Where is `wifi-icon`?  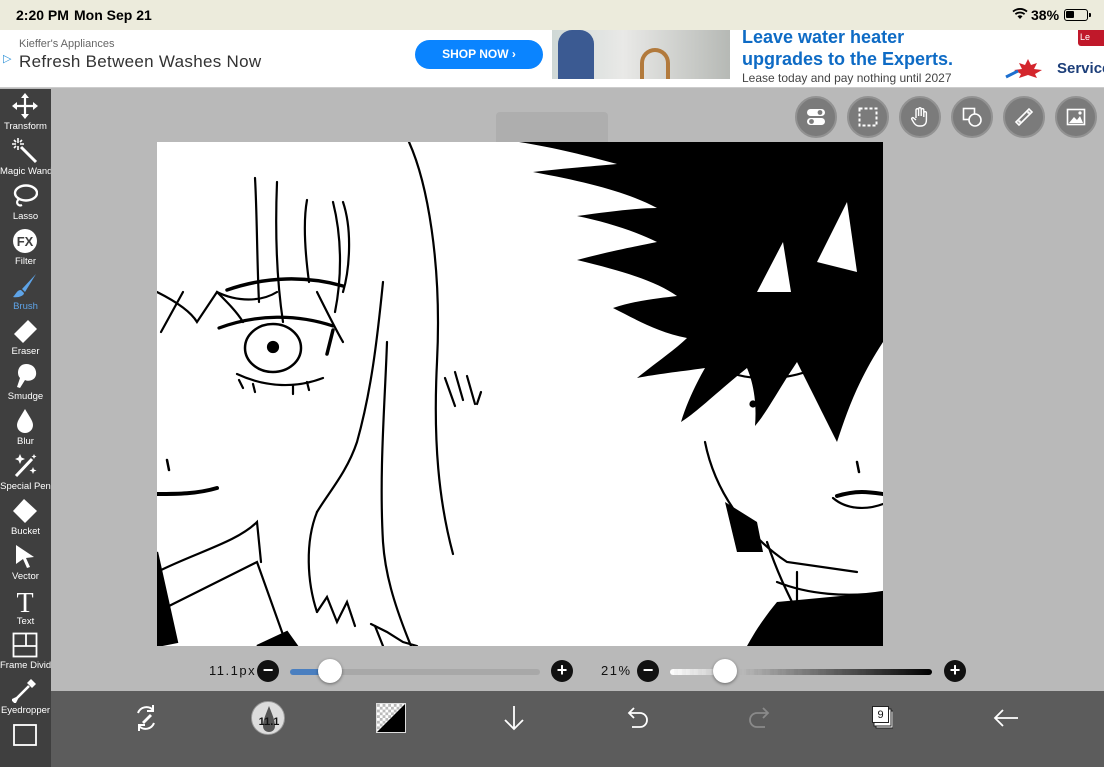
wifi-icon is located at coordinates (1020, 13).